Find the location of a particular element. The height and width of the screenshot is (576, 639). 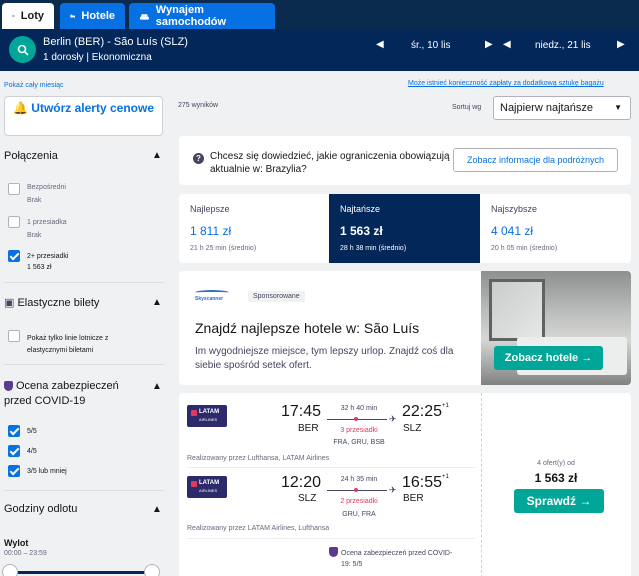

price-tab-cheapest-title: Najtańsze is located at coordinates (360, 209).